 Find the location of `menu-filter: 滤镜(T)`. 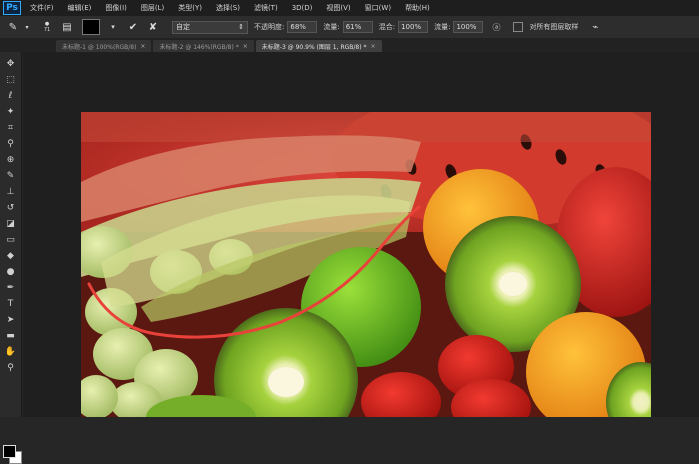

menu-filter: 滤镜(T) is located at coordinates (266, 8).